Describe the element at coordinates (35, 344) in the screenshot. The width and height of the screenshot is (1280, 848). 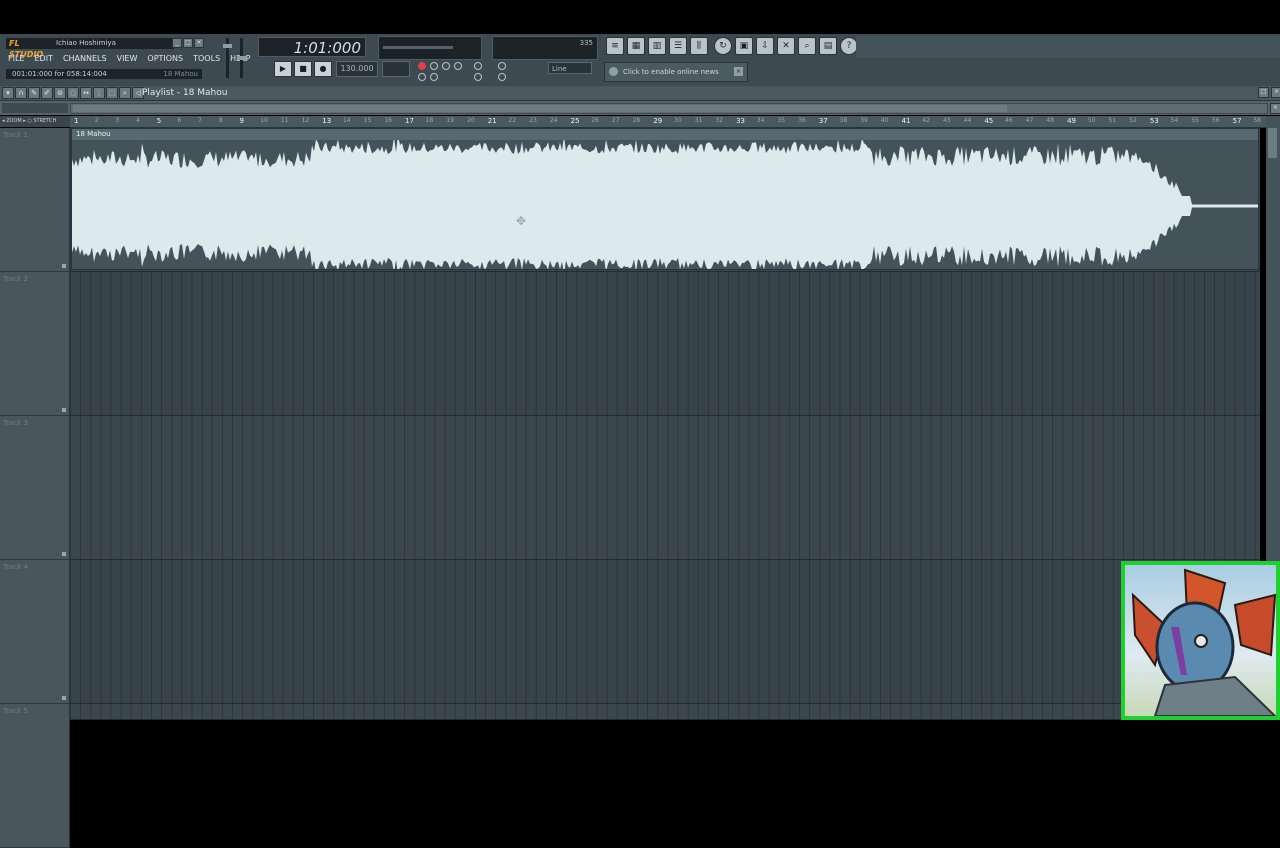
I see `track-header-2: Track 2` at that location.